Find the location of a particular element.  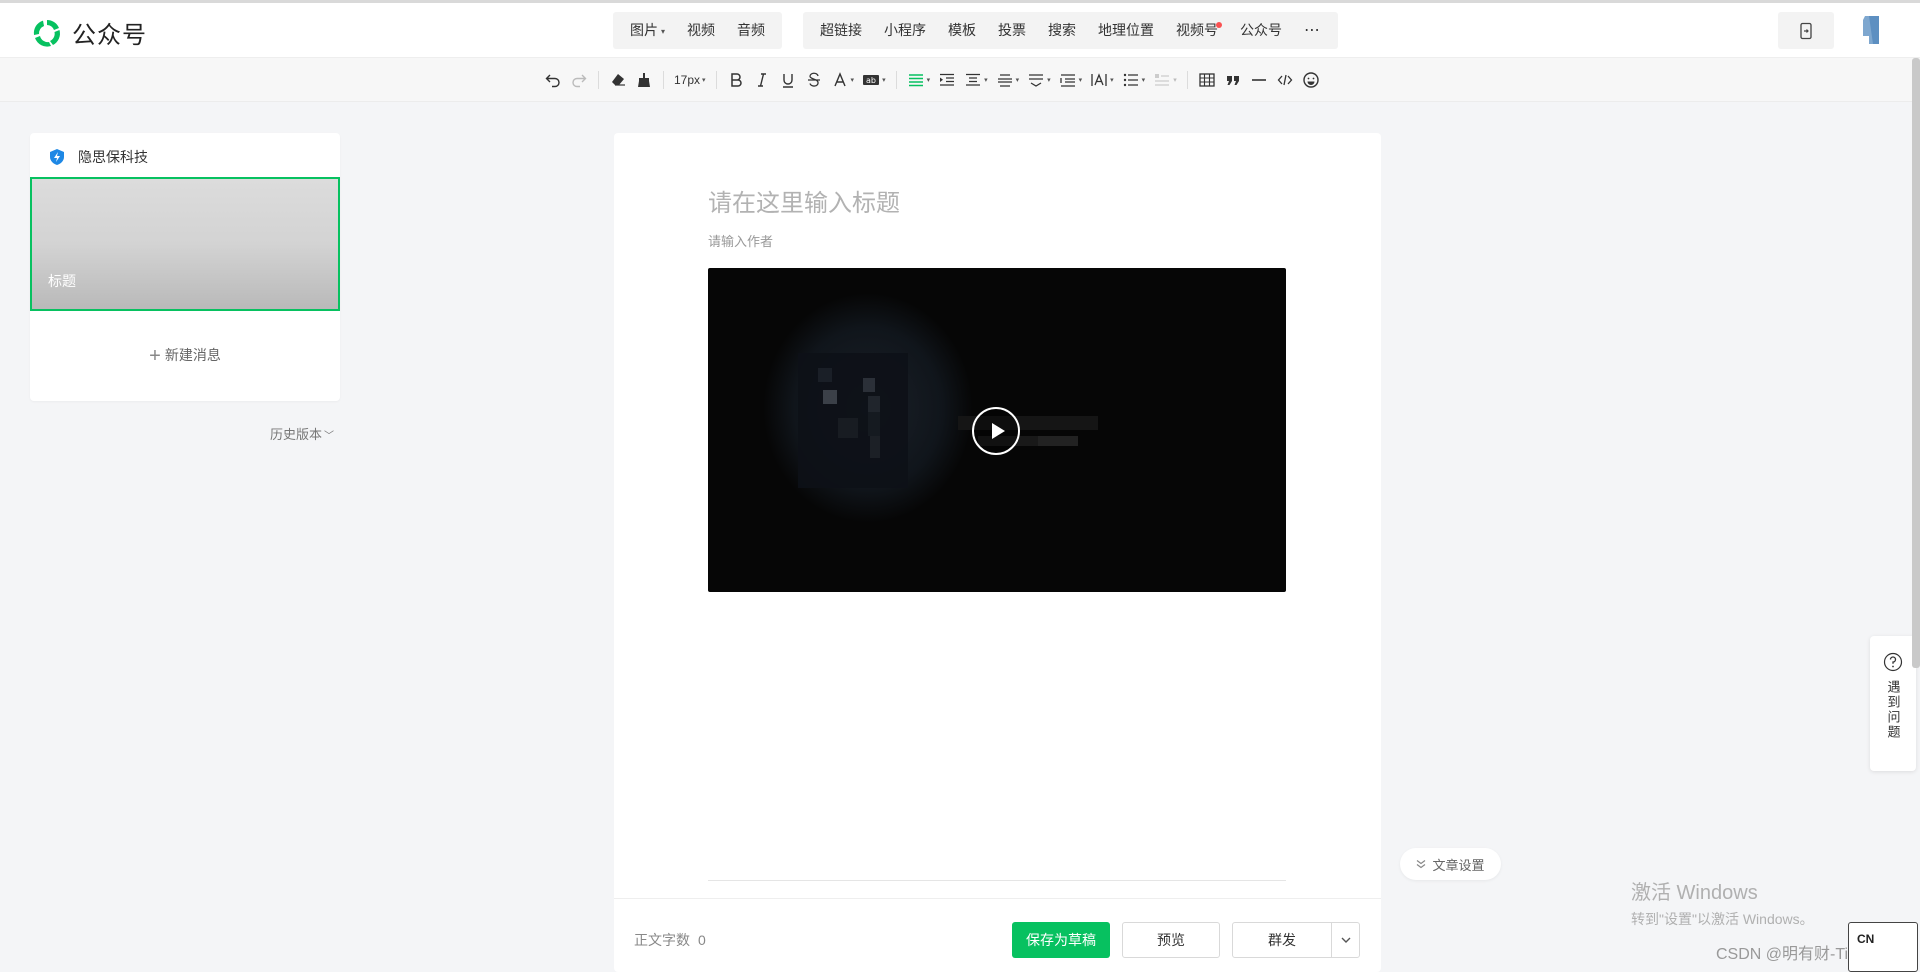

mass-send-dropdown is located at coordinates (1345, 940).